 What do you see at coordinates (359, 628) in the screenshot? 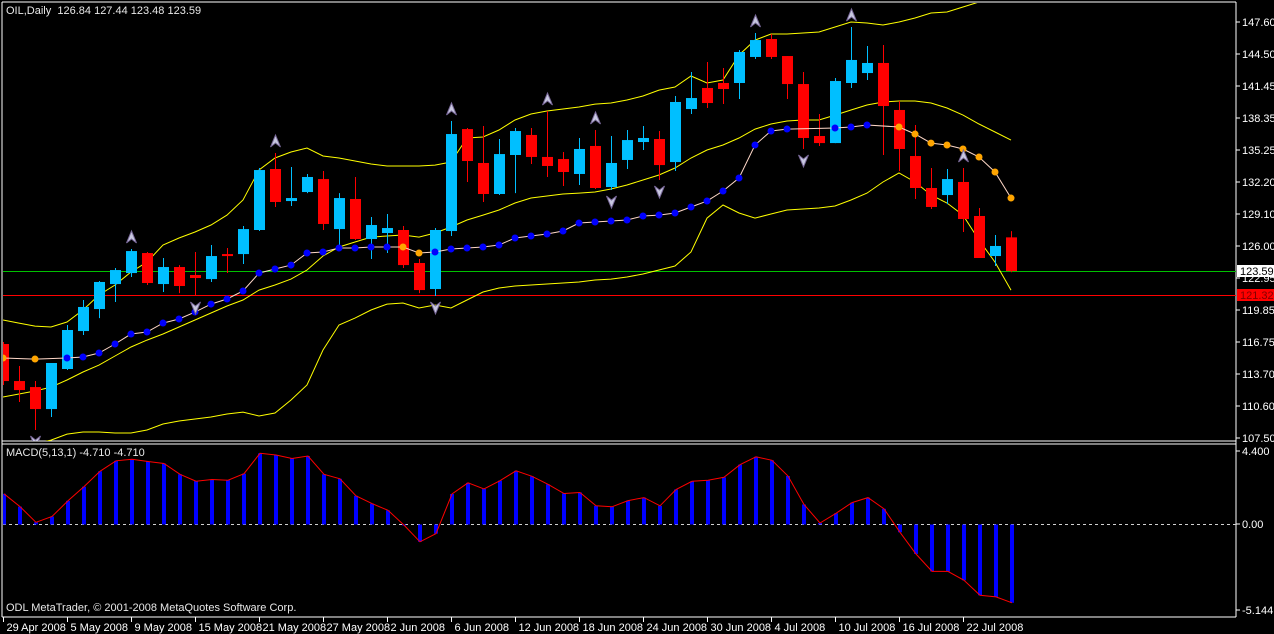
I see `x-tick-label: 27 May 2008` at bounding box center [359, 628].